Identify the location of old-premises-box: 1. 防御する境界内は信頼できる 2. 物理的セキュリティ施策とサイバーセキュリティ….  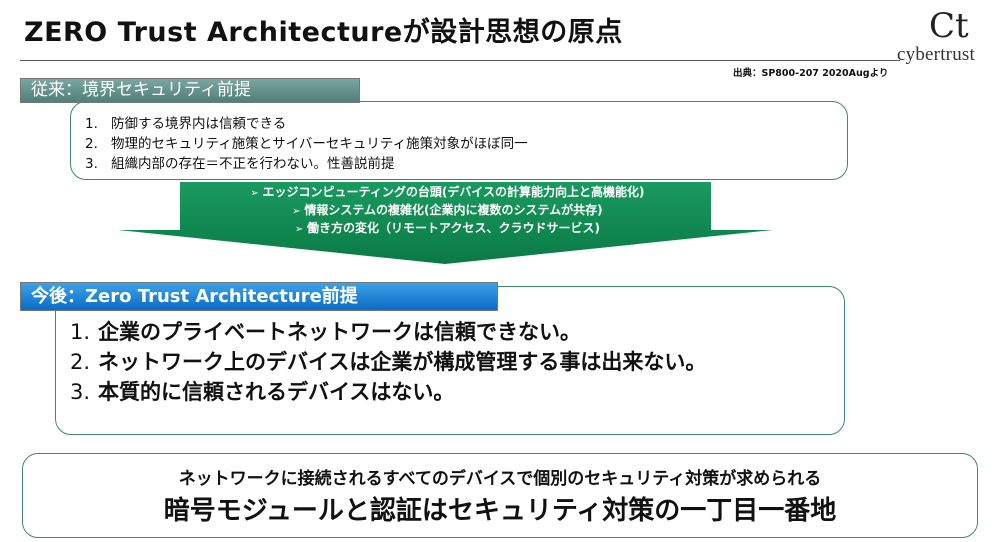
(459, 140).